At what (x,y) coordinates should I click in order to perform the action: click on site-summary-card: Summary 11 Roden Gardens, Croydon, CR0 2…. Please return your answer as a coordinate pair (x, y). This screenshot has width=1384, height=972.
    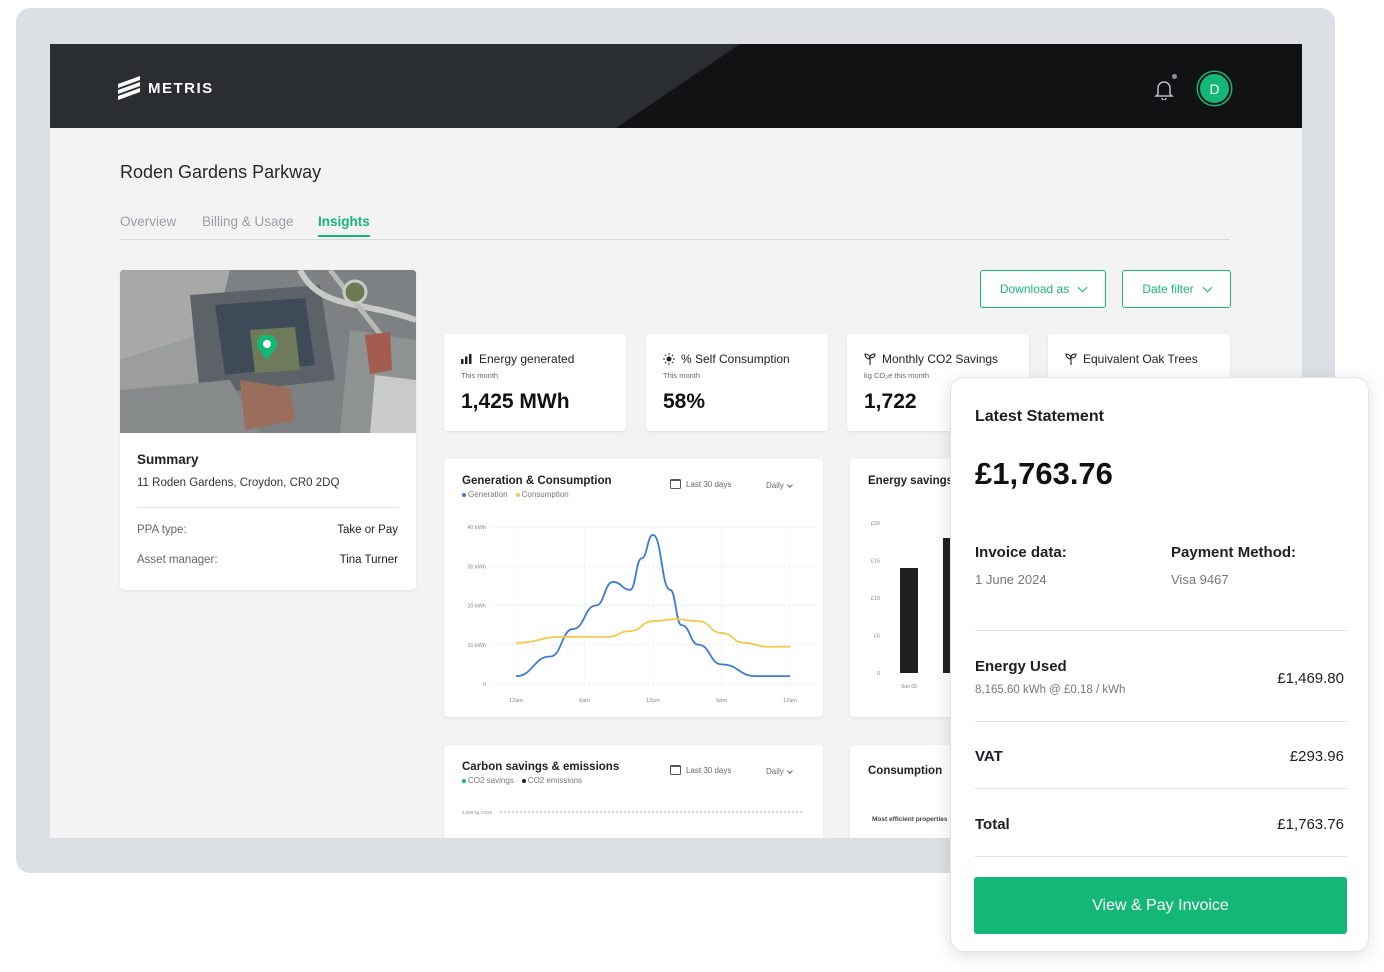
    Looking at the image, I should click on (268, 430).